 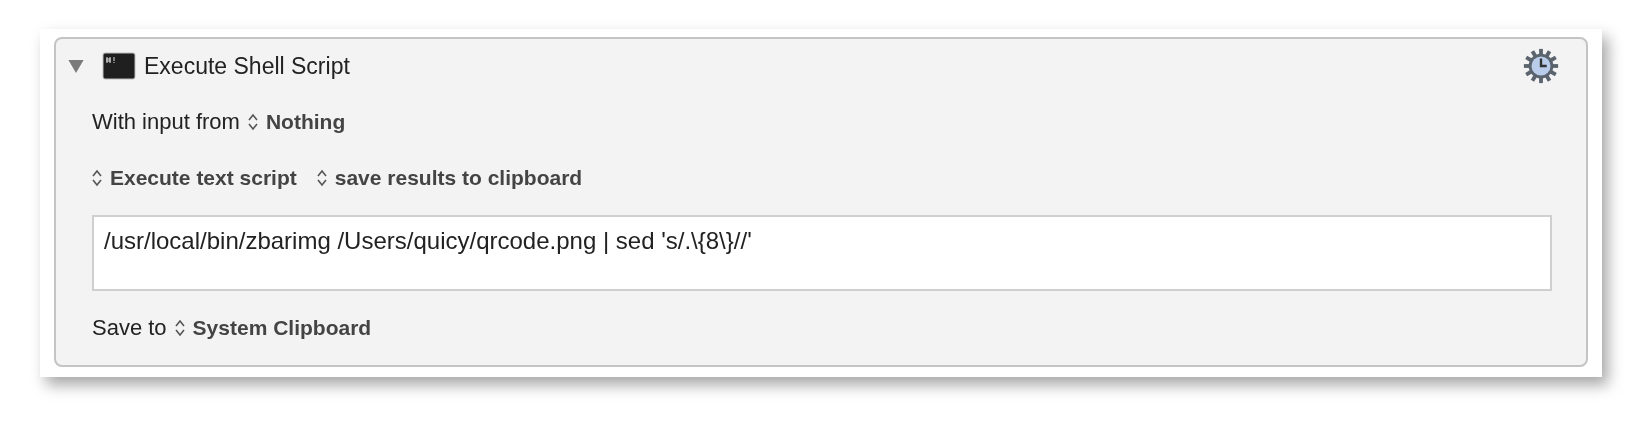 What do you see at coordinates (76, 66) in the screenshot?
I see `disclosure-triangle-icon` at bounding box center [76, 66].